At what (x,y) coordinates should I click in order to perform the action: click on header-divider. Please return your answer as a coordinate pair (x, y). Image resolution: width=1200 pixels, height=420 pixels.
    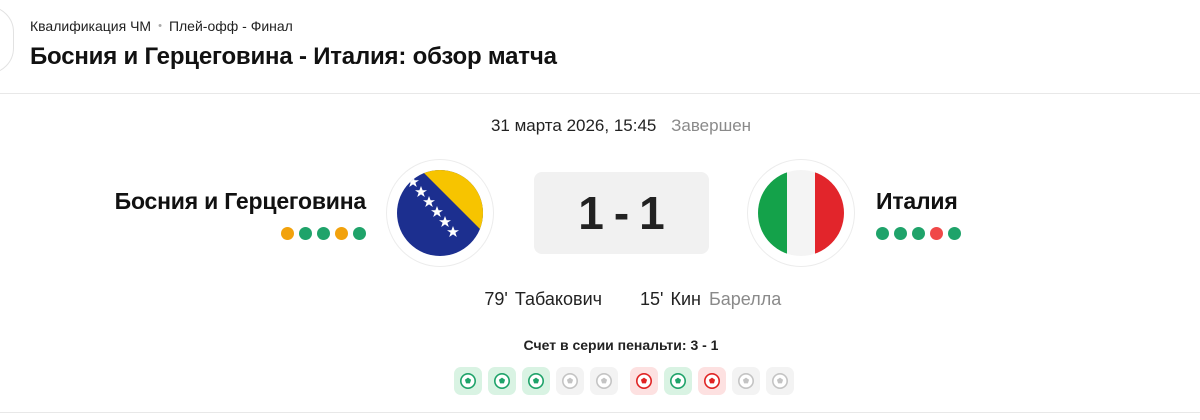
    Looking at the image, I should click on (600, 93).